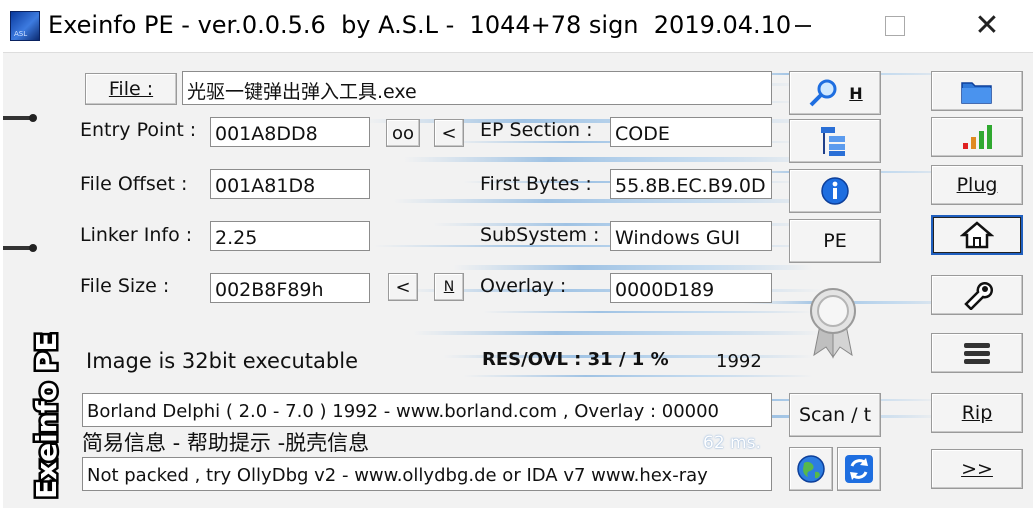 The image size is (1036, 510). I want to click on subsystem-field: Windows GUI, so click(691, 236).